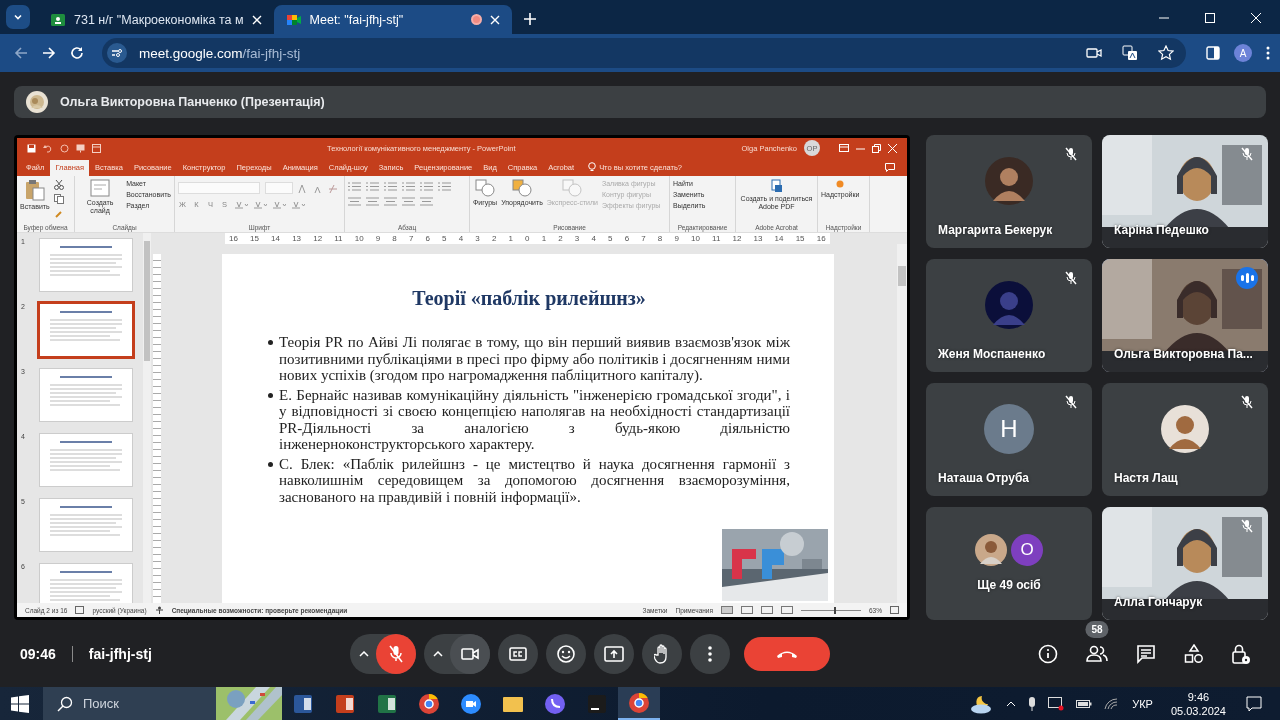  Describe the element at coordinates (1166, 53) in the screenshot. I see `bookmark-star-icon` at that location.